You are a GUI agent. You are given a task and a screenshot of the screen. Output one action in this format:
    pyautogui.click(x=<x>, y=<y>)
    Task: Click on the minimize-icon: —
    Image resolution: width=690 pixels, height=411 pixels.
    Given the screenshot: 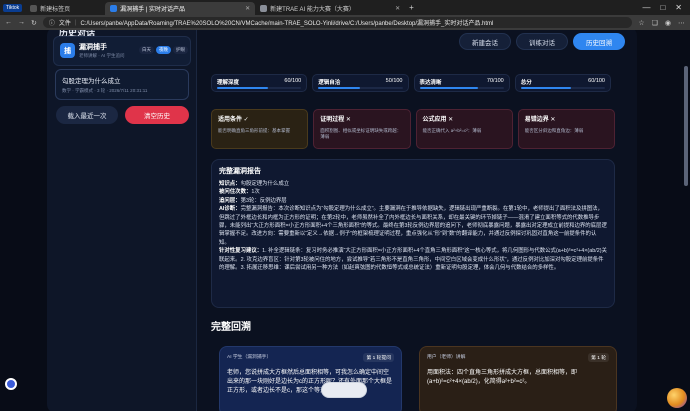 What is the action you would take?
    pyautogui.click(x=646, y=7)
    